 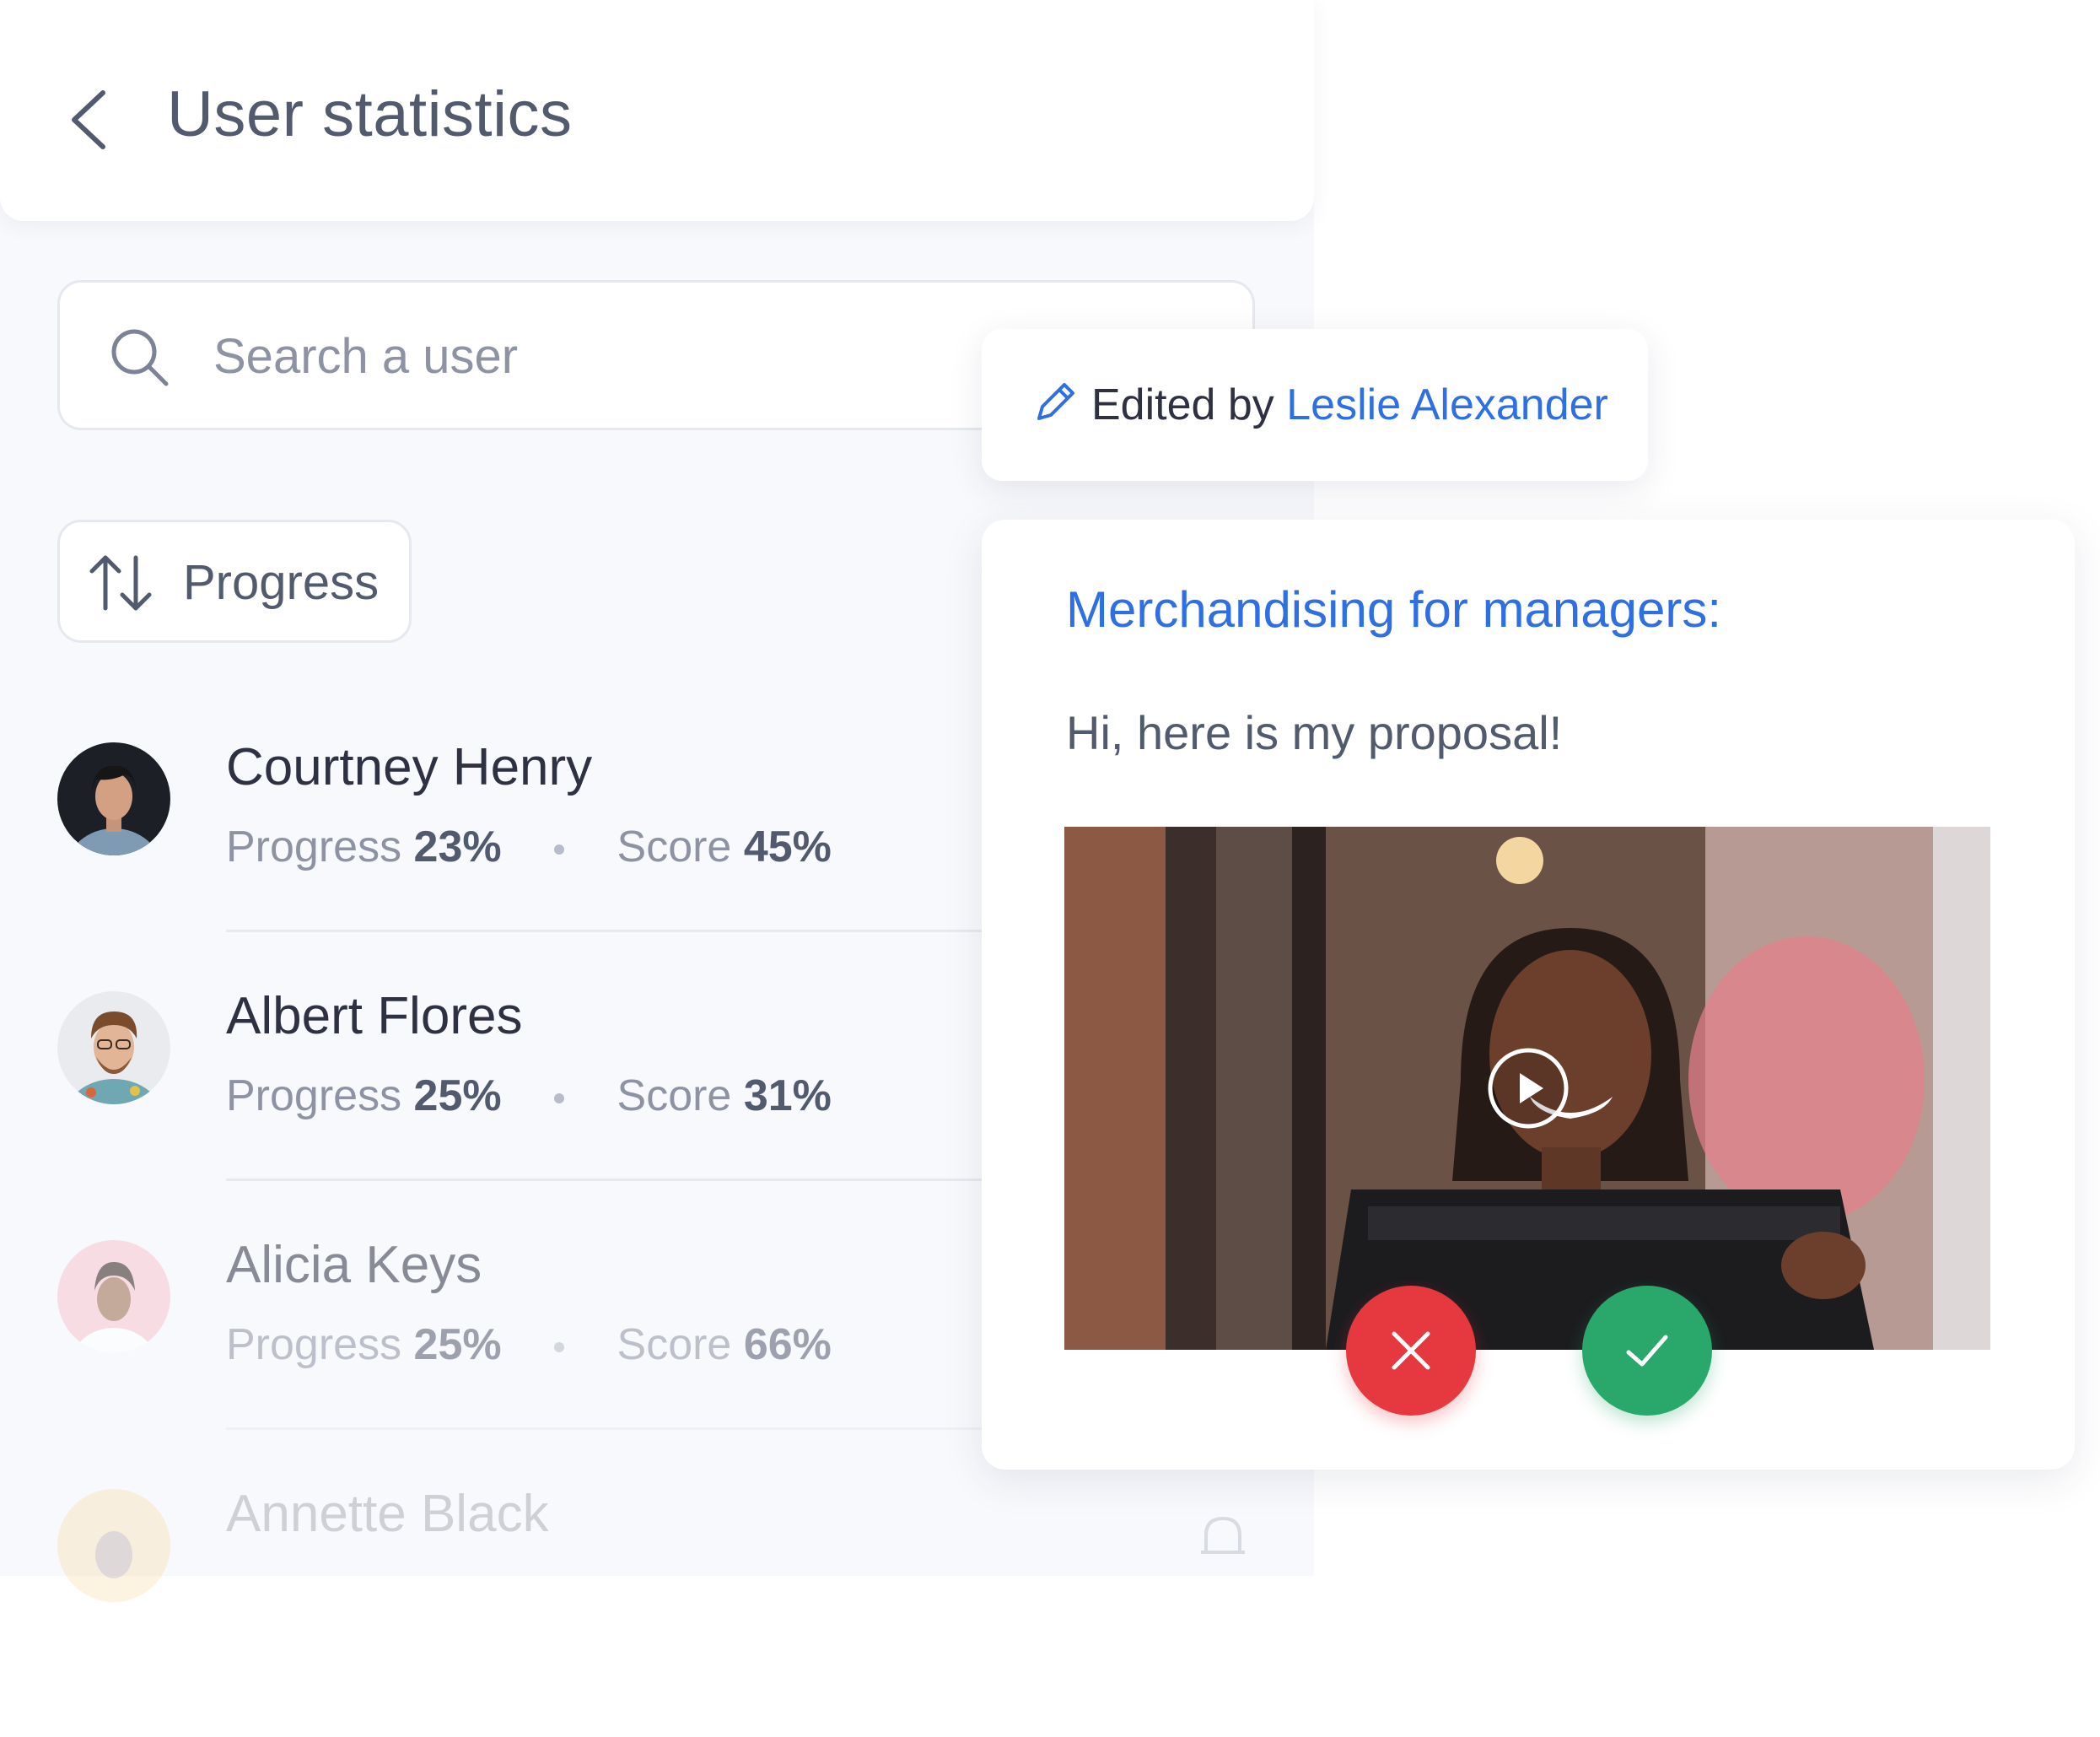 I want to click on sort-progress-button: Progress, so click(x=235, y=581).